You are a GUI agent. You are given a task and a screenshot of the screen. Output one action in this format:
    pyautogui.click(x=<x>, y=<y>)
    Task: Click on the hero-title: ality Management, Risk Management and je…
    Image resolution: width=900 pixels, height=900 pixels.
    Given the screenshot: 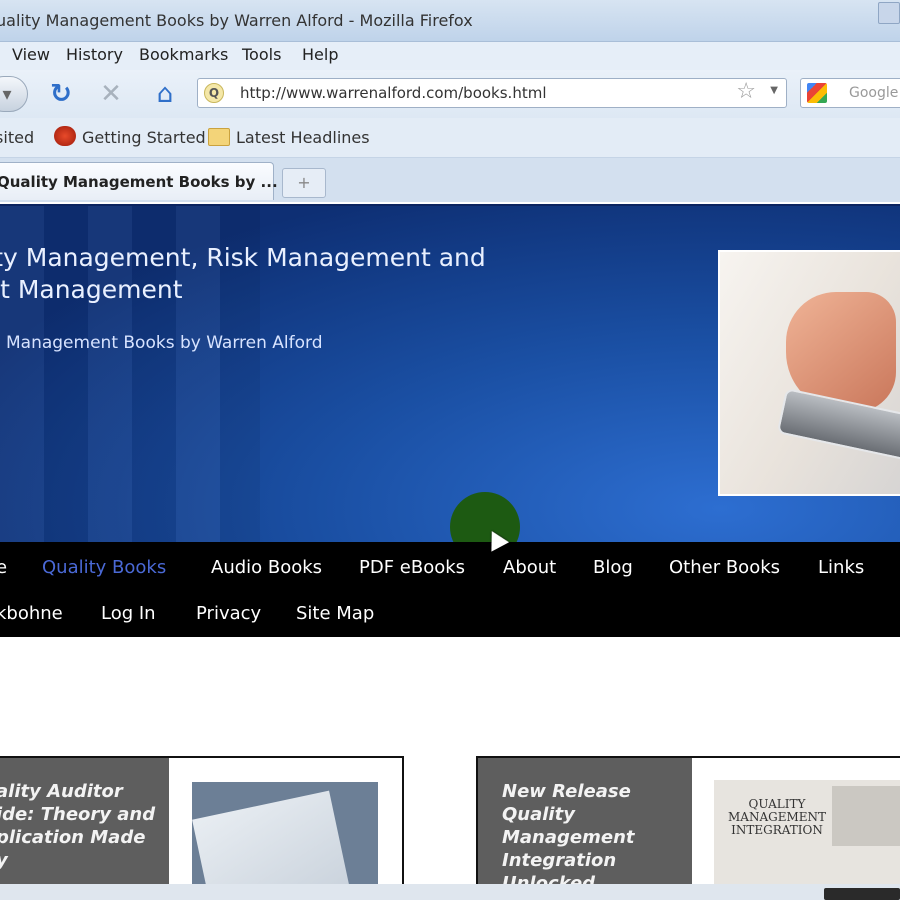 What is the action you would take?
    pyautogui.click(x=243, y=274)
    